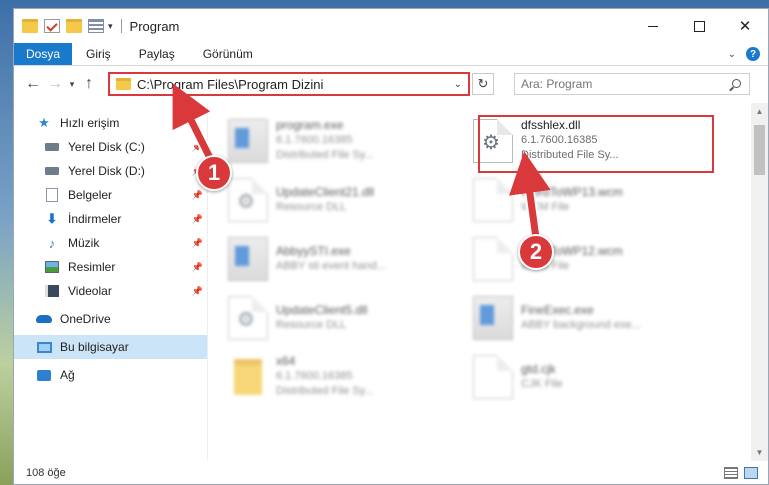 Image resolution: width=769 pixels, height=485 pixels. What do you see at coordinates (43, 54) in the screenshot?
I see `tab-file: Dosya` at bounding box center [43, 54].